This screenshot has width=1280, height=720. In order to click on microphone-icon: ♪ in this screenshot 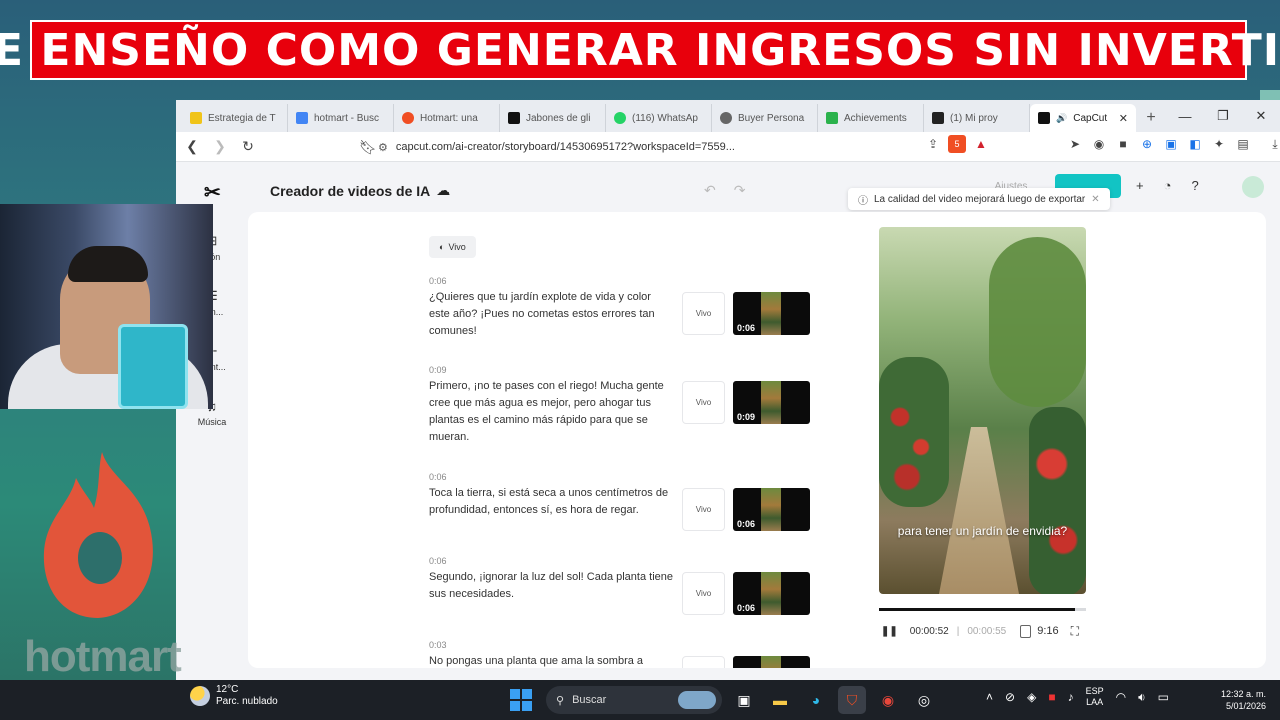, I will do `click(1071, 697)`.